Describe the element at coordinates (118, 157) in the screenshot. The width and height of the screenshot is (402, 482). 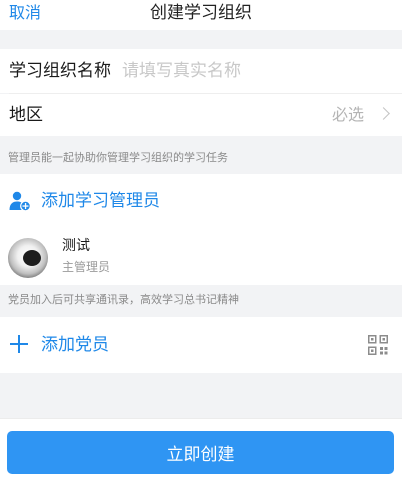
I see `admin-hint-text: 管理员能一起协助你管理学习组织的学习任务` at that location.